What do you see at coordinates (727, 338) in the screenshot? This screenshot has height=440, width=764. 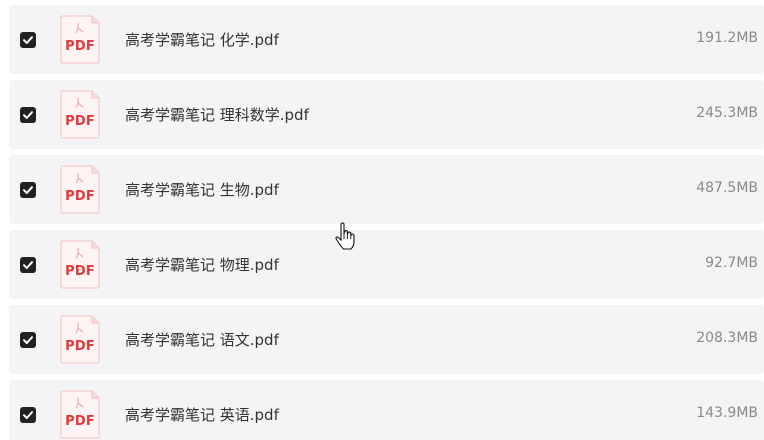 I see `file-size: 208.3MB` at bounding box center [727, 338].